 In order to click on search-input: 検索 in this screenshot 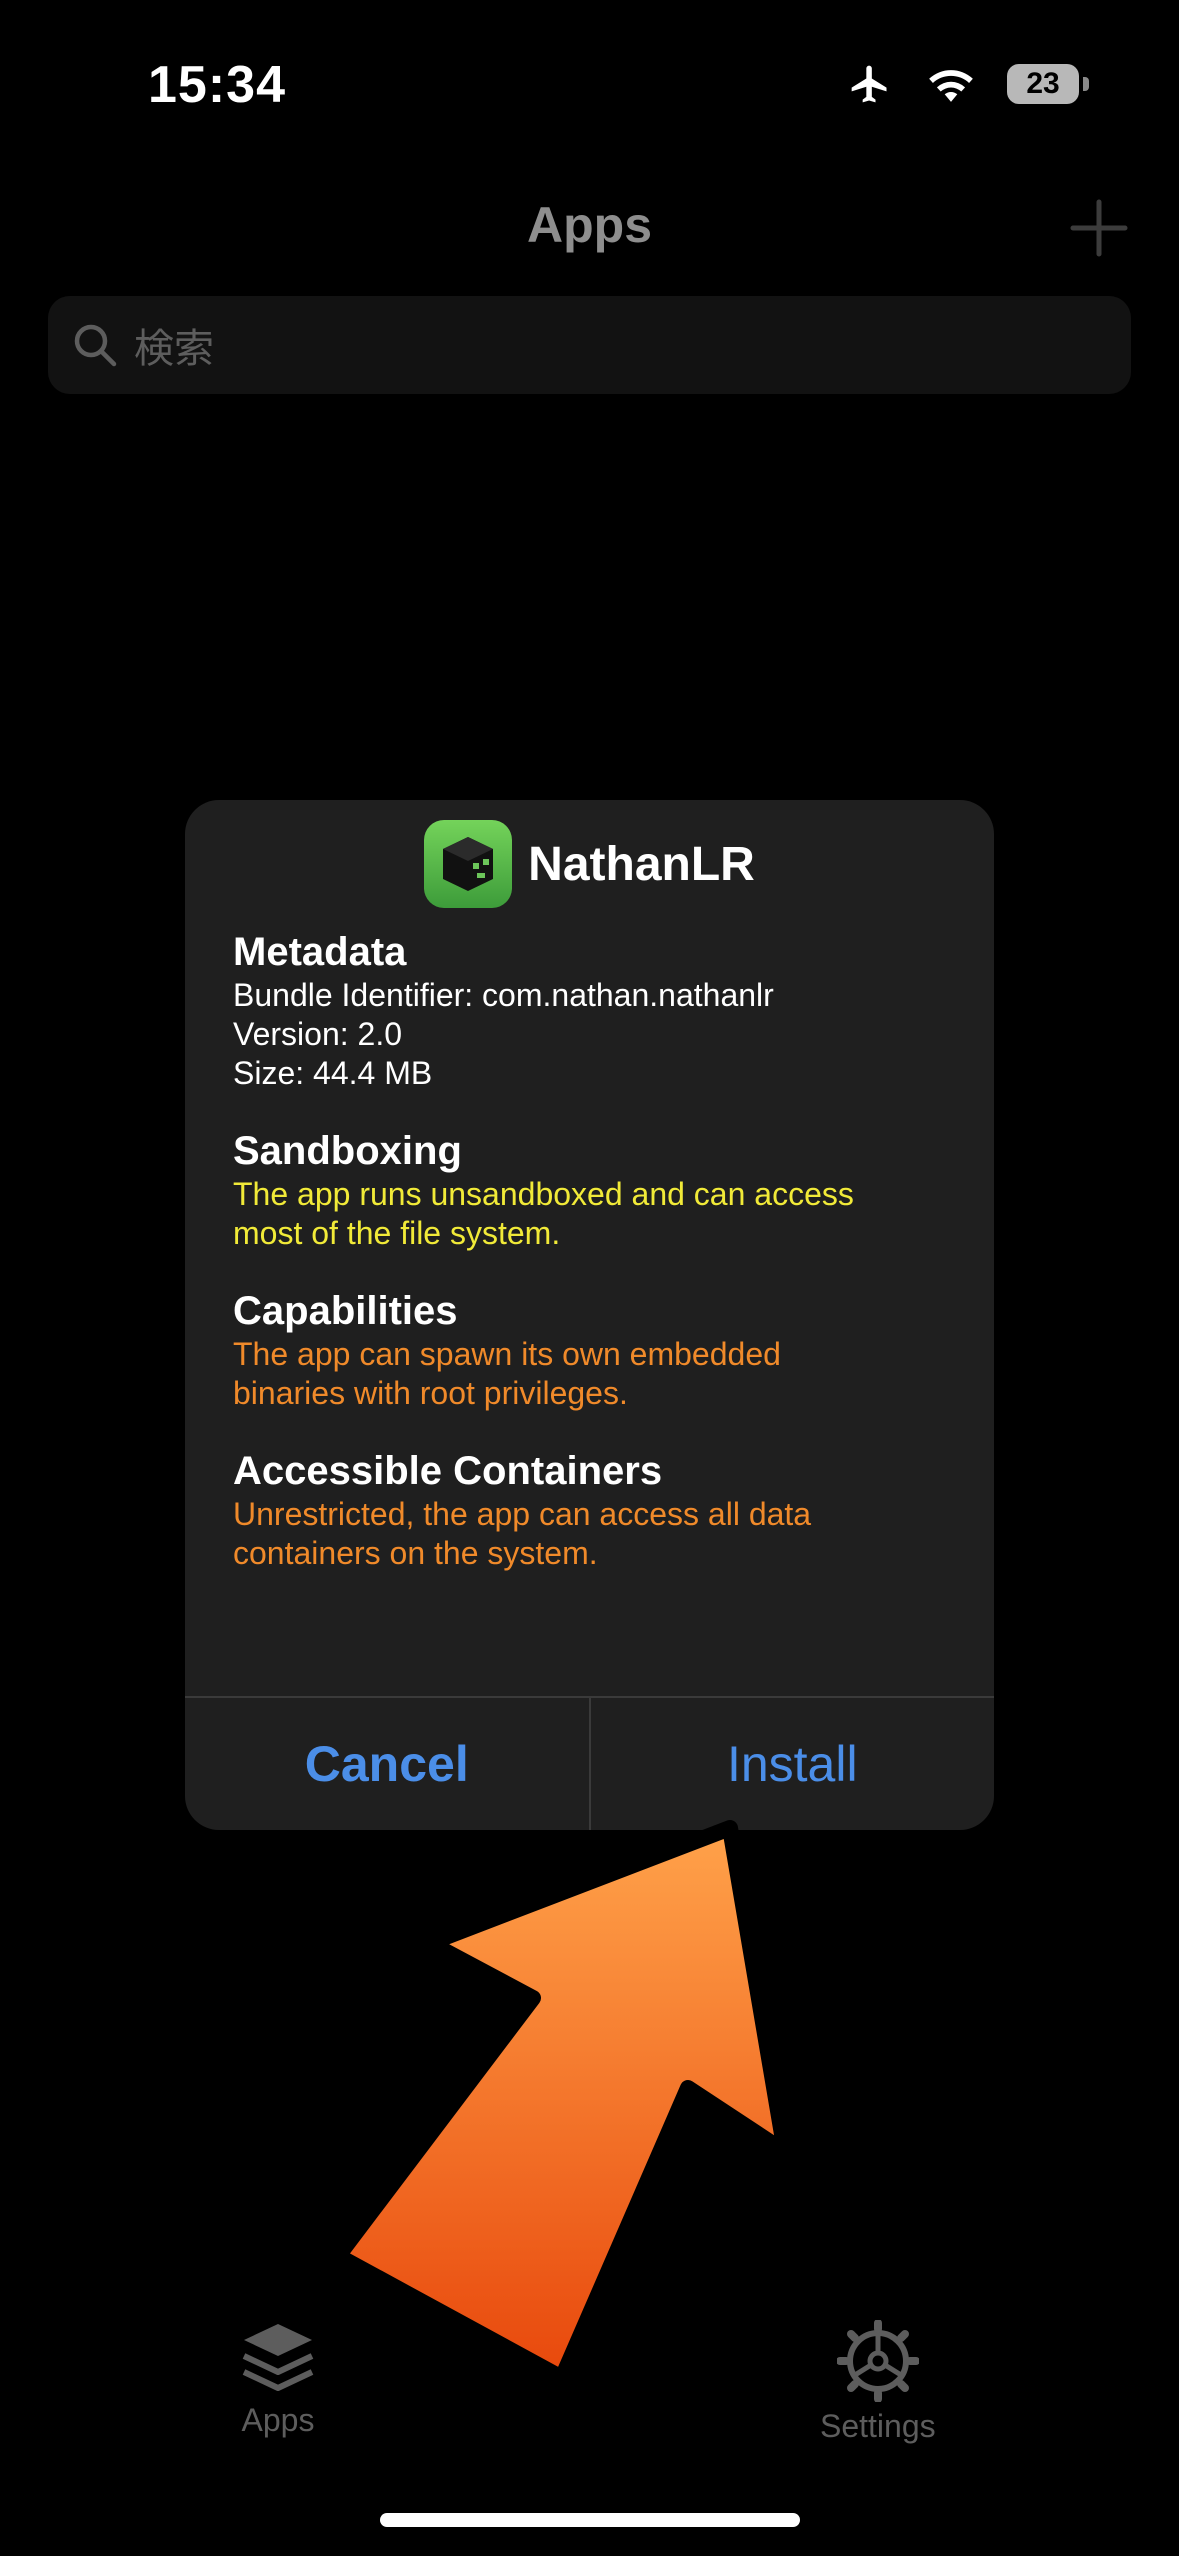, I will do `click(174, 345)`.